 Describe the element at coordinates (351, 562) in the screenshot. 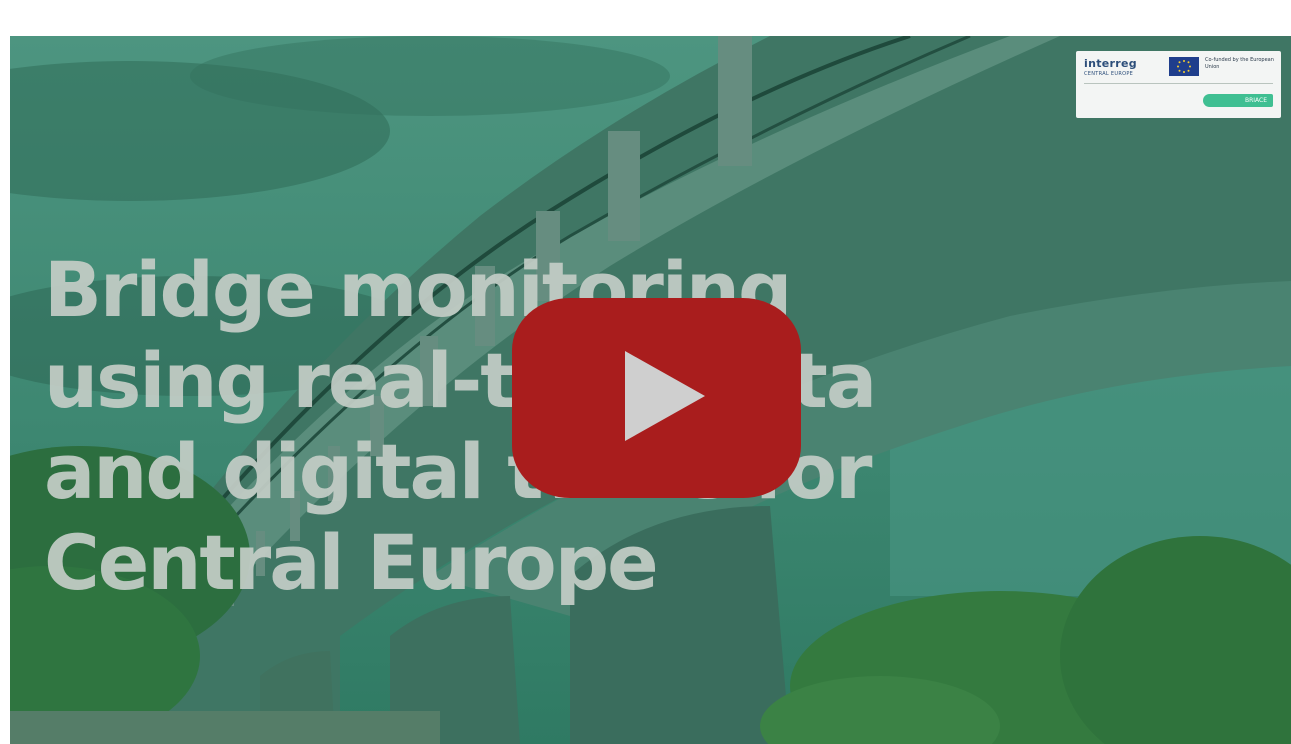

I see `video-title-line-4: Central Europe` at that location.